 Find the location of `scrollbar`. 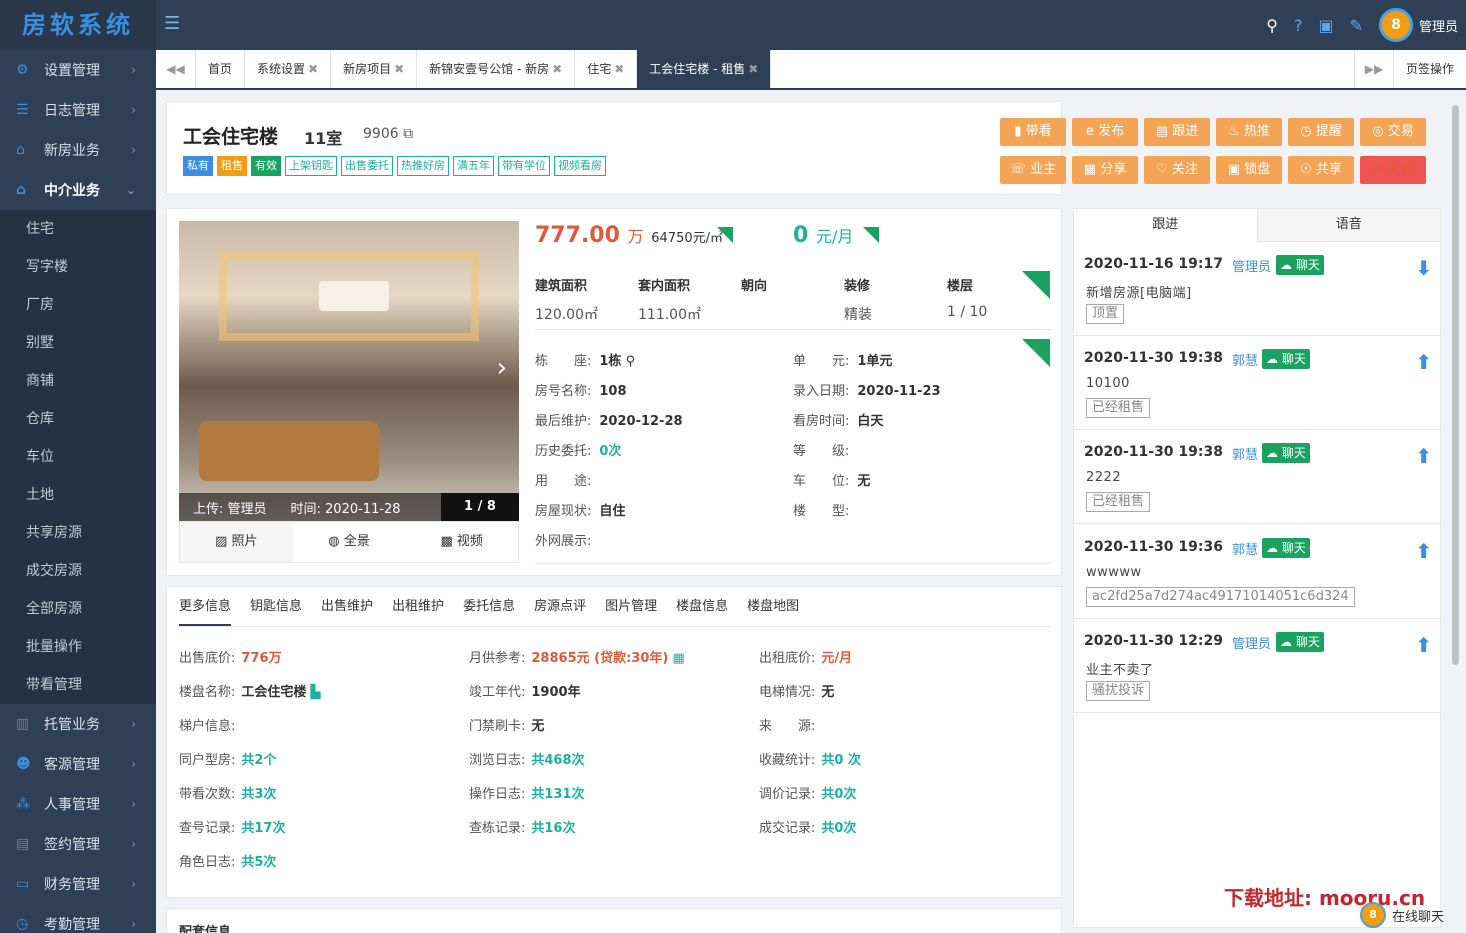

scrollbar is located at coordinates (1455, 385).